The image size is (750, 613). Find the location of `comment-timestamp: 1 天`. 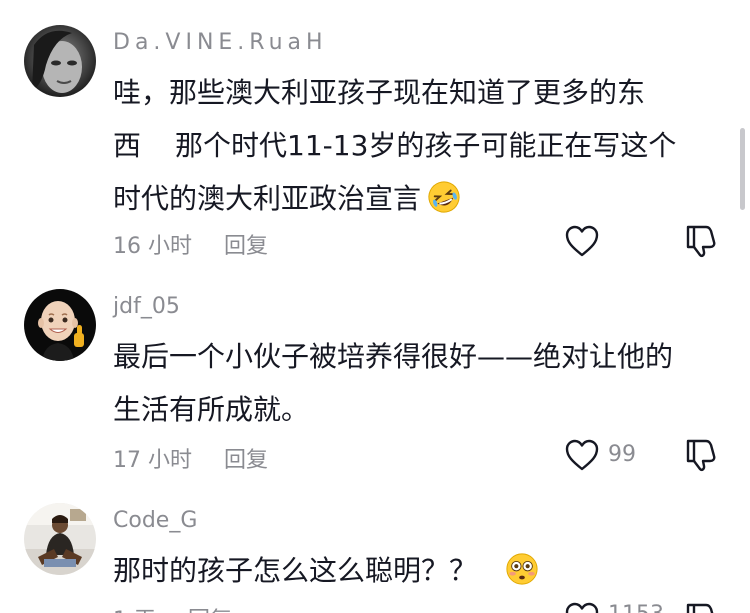

comment-timestamp: 1 天 is located at coordinates (134, 610).